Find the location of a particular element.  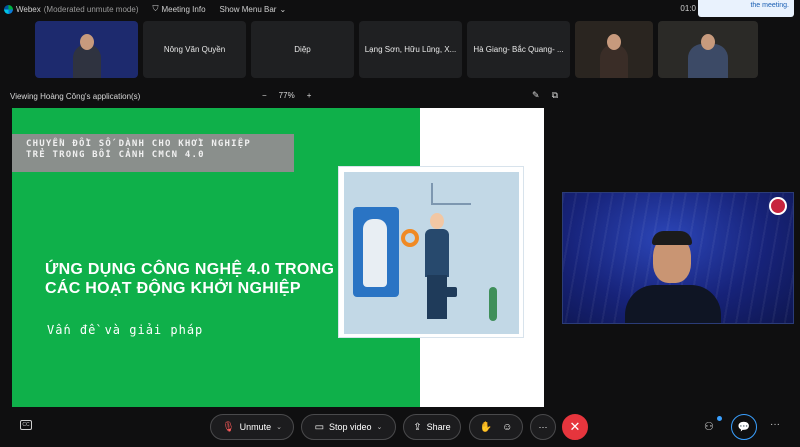

unmute-label: Unmute is located at coordinates (255, 427).